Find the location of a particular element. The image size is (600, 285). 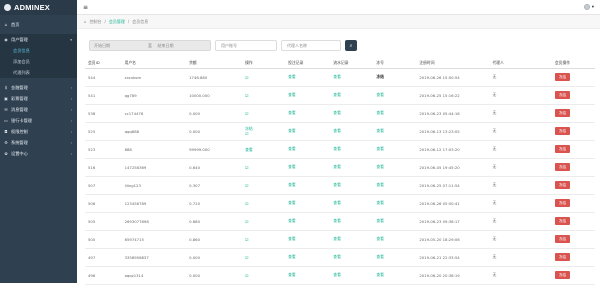

agent-name-input: 代理人名称 is located at coordinates (311, 45).